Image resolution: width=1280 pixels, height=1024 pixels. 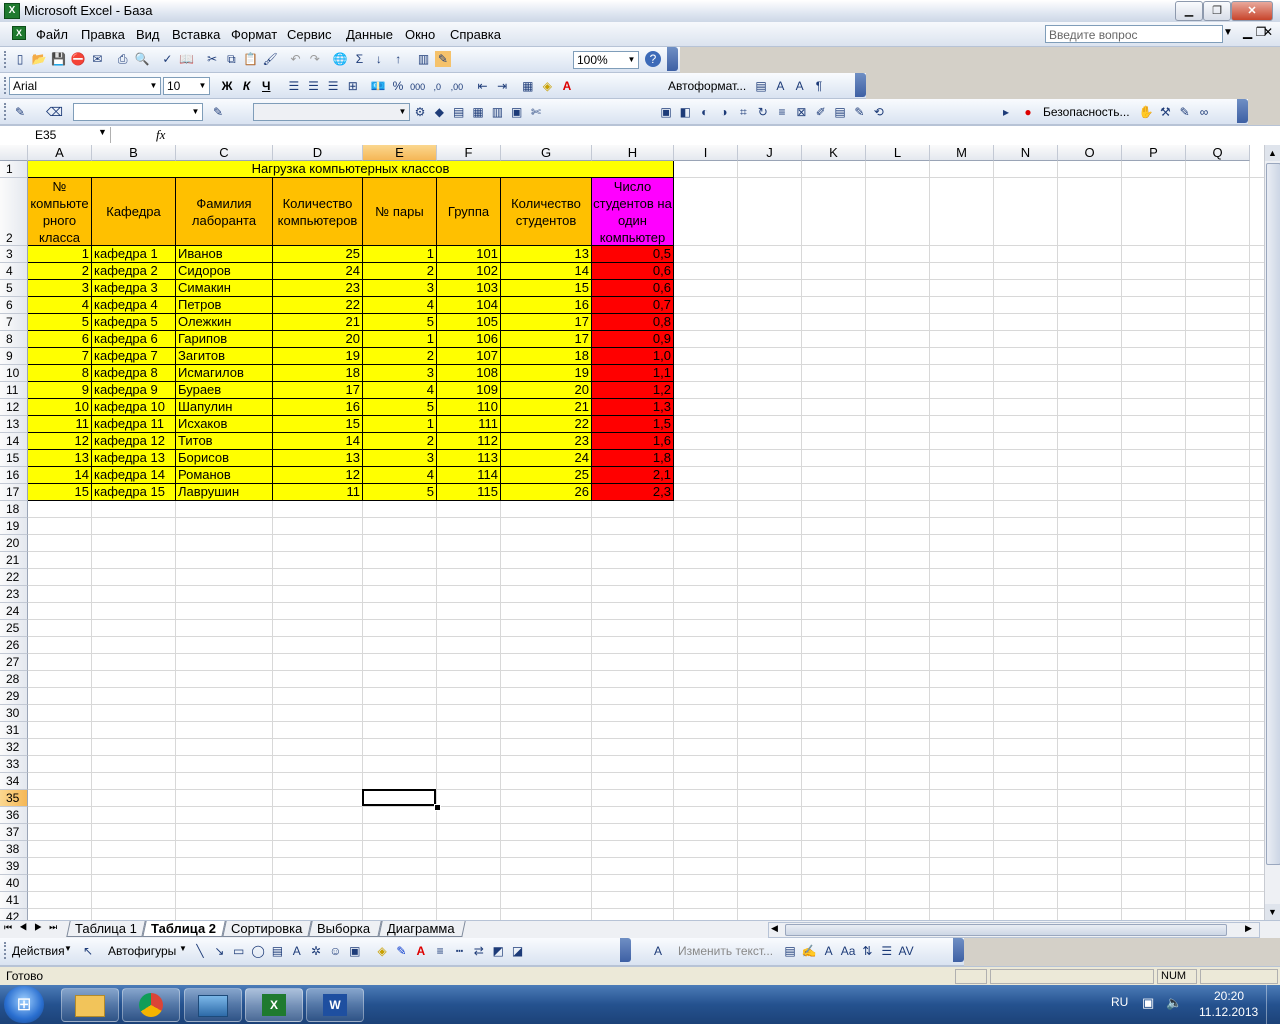 What do you see at coordinates (442, 59) in the screenshot?
I see `drawing-icon: ✎` at bounding box center [442, 59].